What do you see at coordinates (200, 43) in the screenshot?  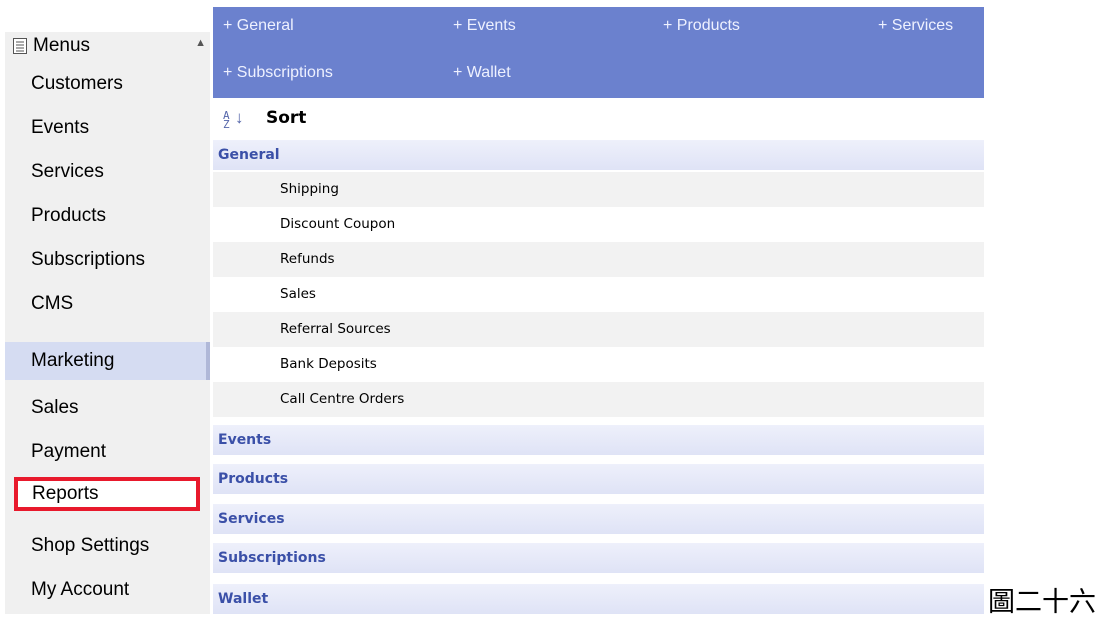 I see `collapse-up-icon: ▲` at bounding box center [200, 43].